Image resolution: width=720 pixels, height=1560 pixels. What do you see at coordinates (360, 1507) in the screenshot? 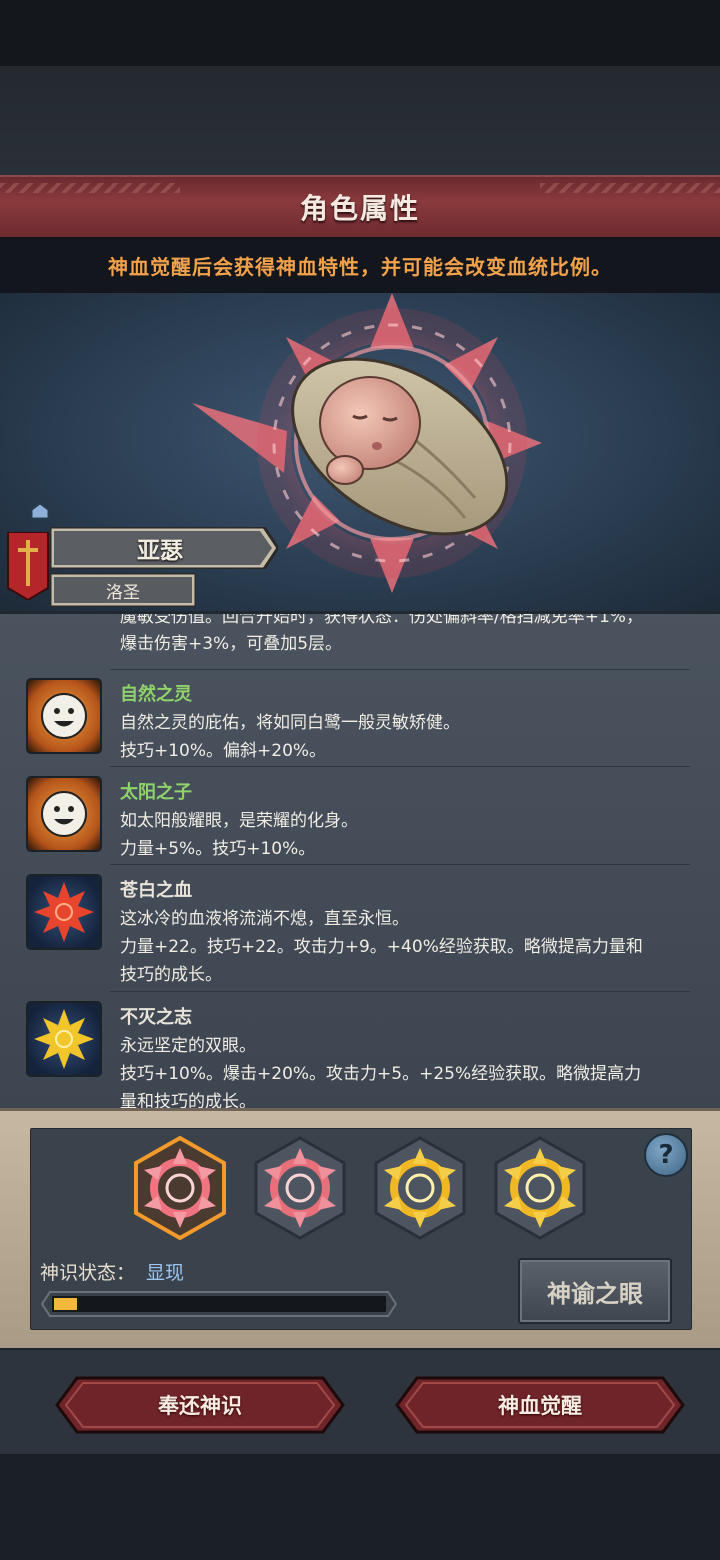
I see `bottom-background` at bounding box center [360, 1507].